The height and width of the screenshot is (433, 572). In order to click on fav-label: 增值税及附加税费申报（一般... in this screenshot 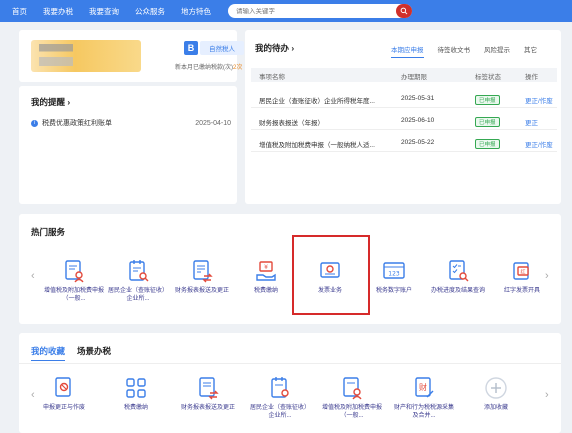, I will do `click(351, 412)`.